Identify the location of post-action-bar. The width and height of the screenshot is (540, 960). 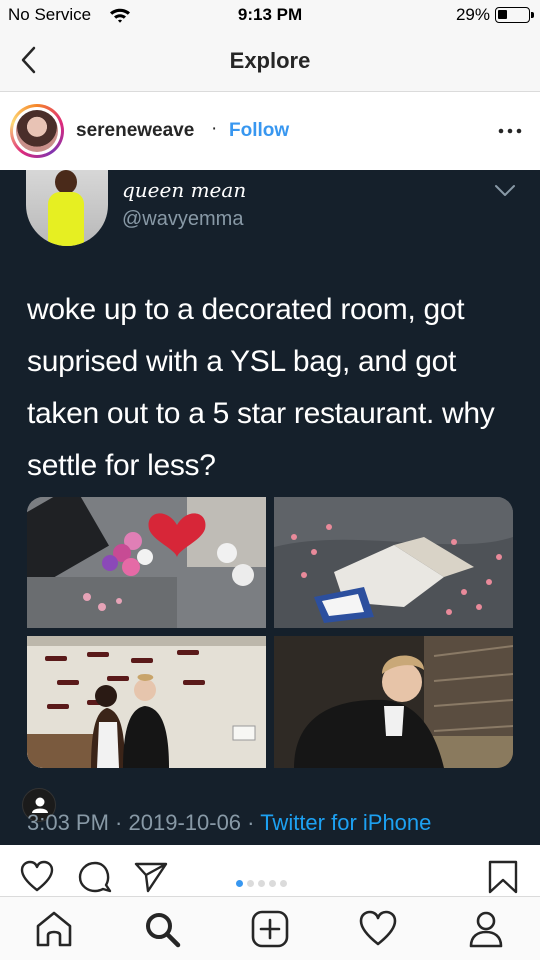
(270, 871).